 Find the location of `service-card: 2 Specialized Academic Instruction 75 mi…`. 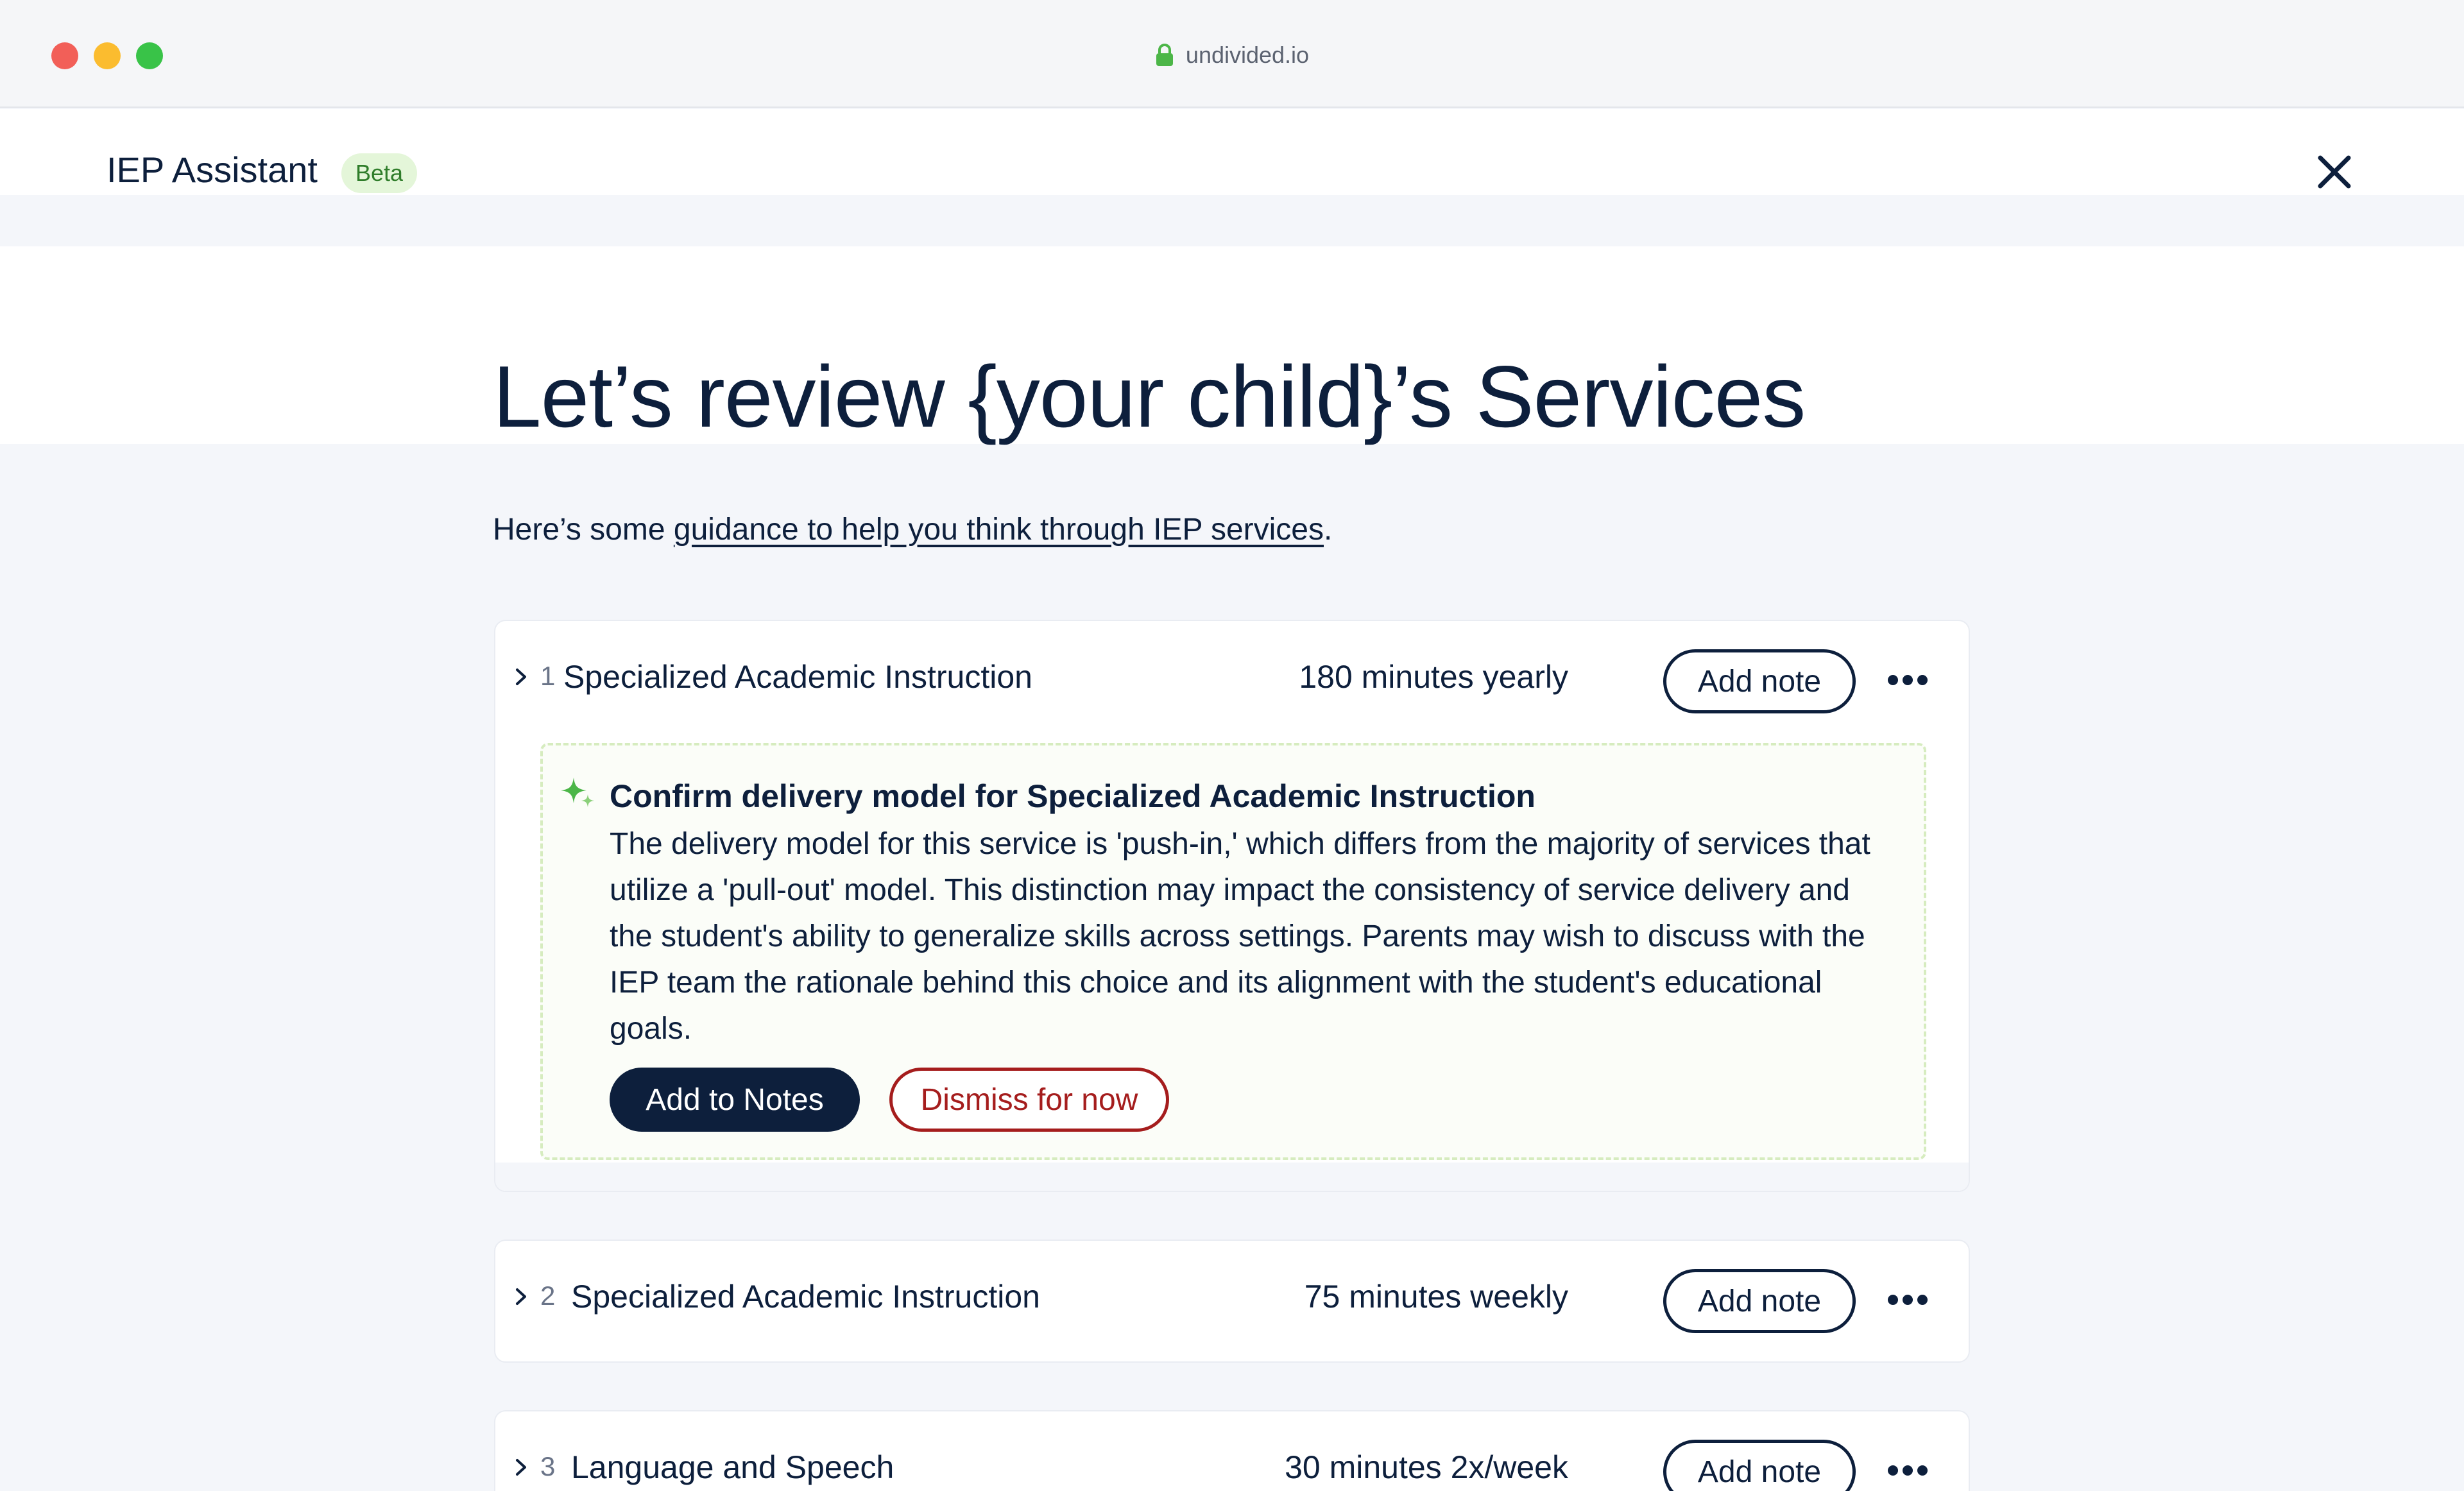

service-card: 2 Specialized Academic Instruction 75 mi… is located at coordinates (1232, 1301).